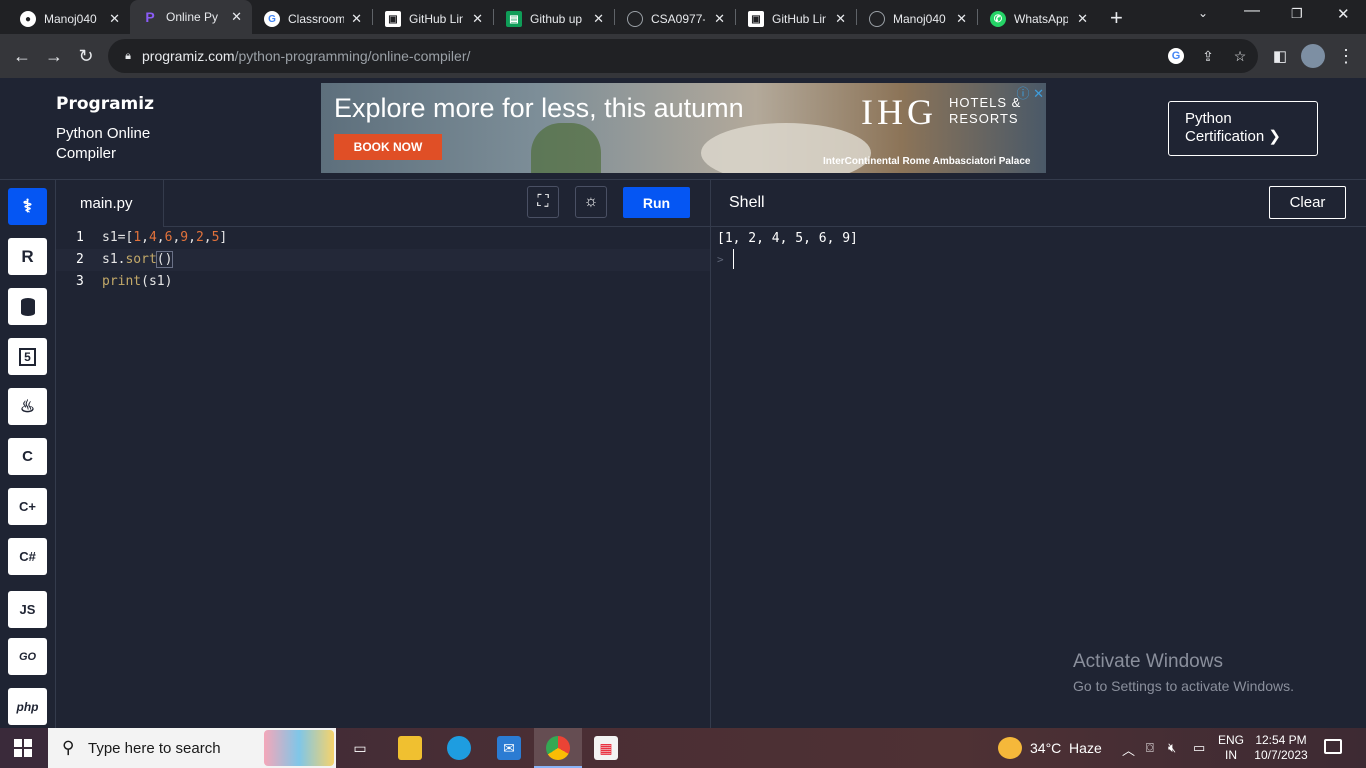 This screenshot has width=1366, height=768. Describe the element at coordinates (1066, 748) in the screenshot. I see `weather-text: 34°C Haze` at that location.